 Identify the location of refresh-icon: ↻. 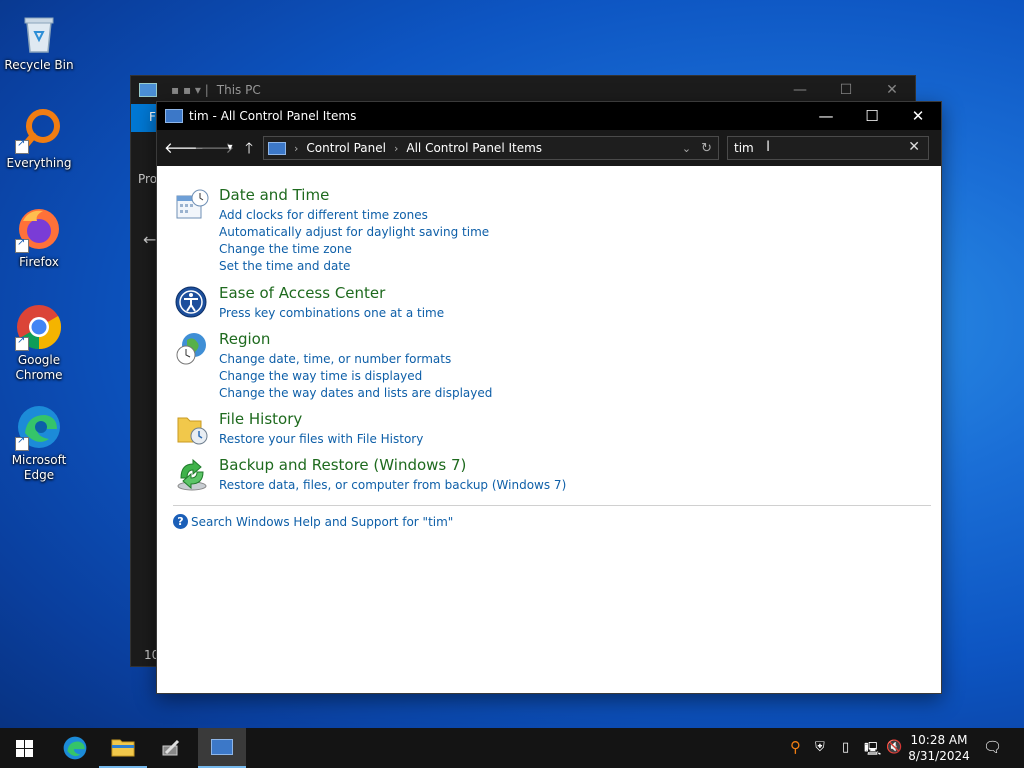
(706, 148).